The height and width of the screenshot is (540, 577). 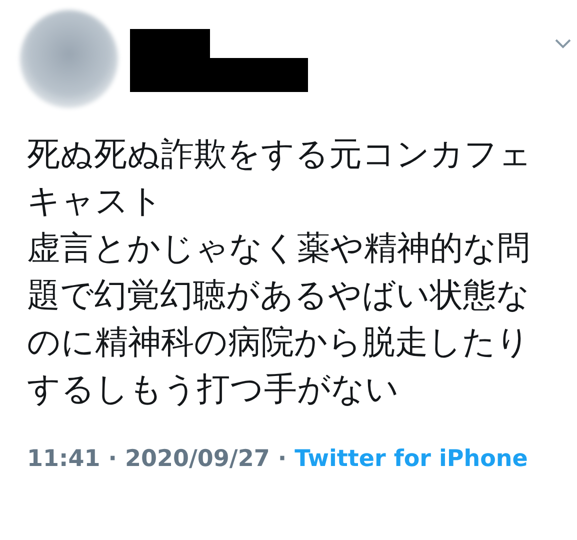 What do you see at coordinates (563, 44) in the screenshot?
I see `chevron-down-icon` at bounding box center [563, 44].